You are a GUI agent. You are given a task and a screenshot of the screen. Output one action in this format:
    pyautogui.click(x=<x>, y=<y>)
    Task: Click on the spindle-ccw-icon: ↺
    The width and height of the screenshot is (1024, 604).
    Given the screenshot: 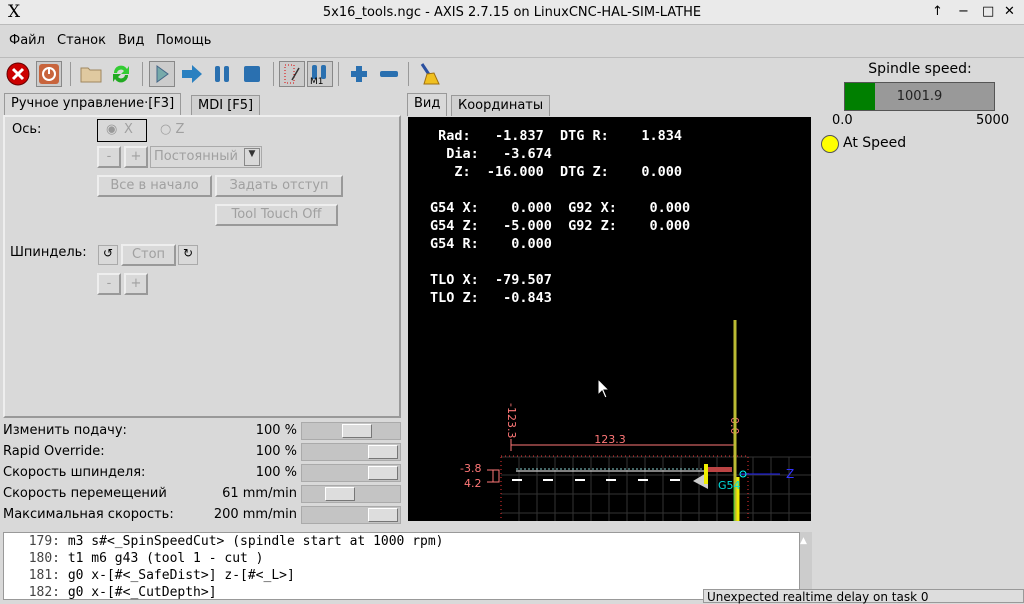 What is the action you would take?
    pyautogui.click(x=108, y=255)
    